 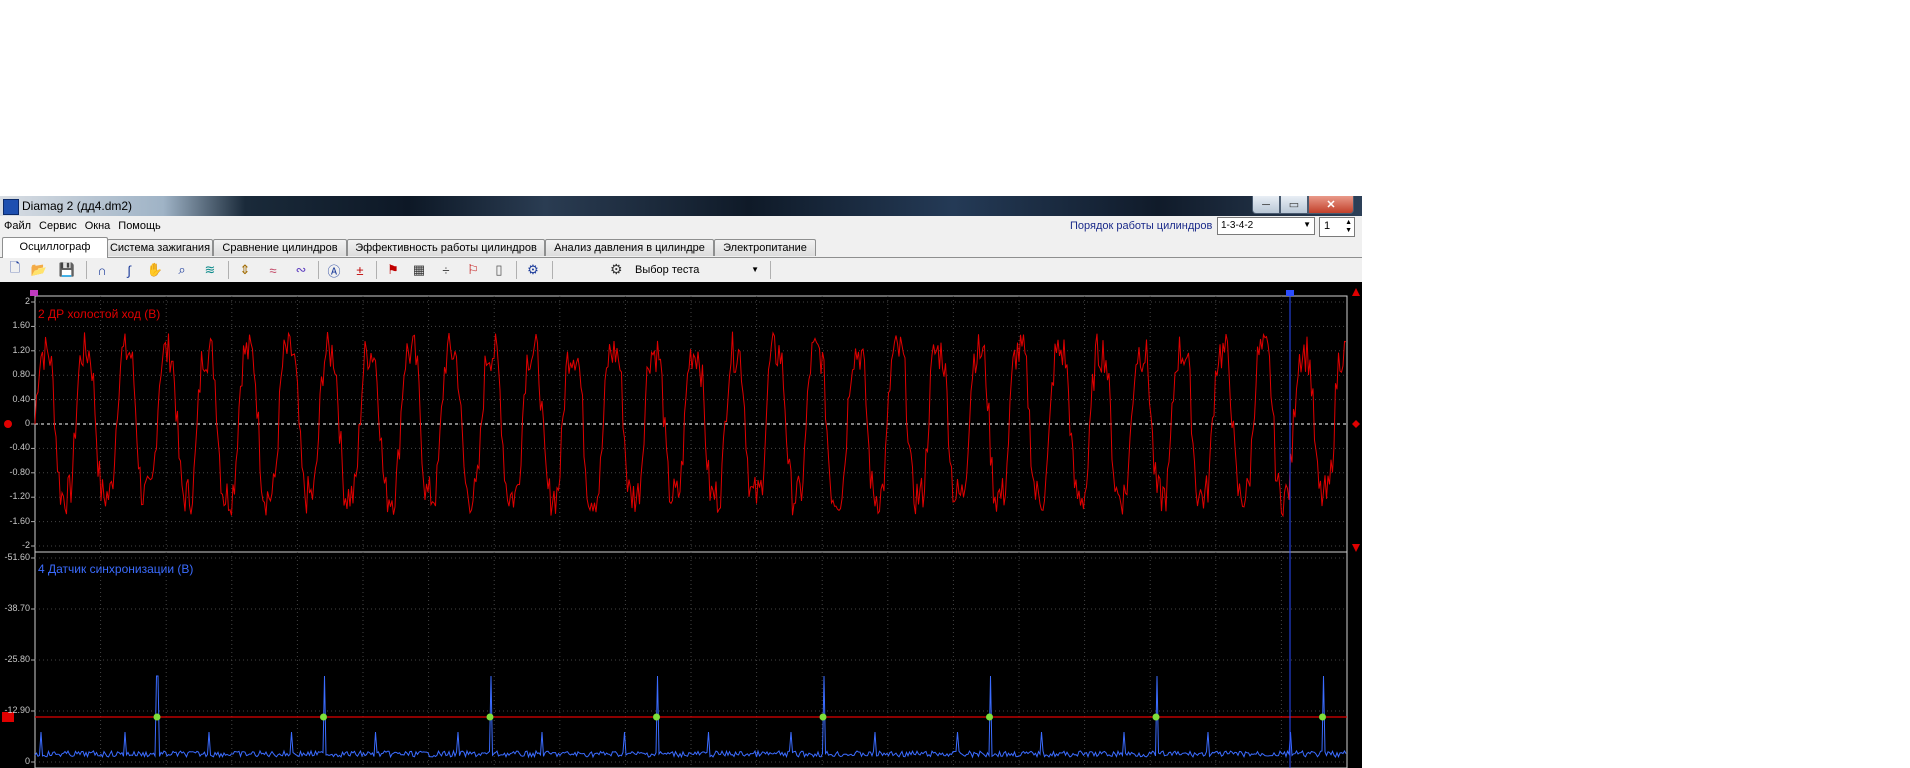 What do you see at coordinates (15, 269) in the screenshot?
I see `new-file-icon: 🗋` at bounding box center [15, 269].